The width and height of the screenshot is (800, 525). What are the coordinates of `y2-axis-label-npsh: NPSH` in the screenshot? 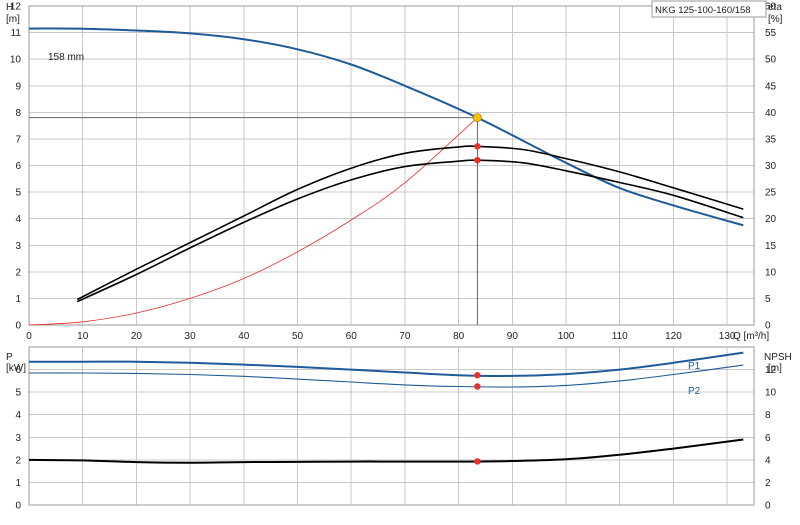 It's located at (778, 357).